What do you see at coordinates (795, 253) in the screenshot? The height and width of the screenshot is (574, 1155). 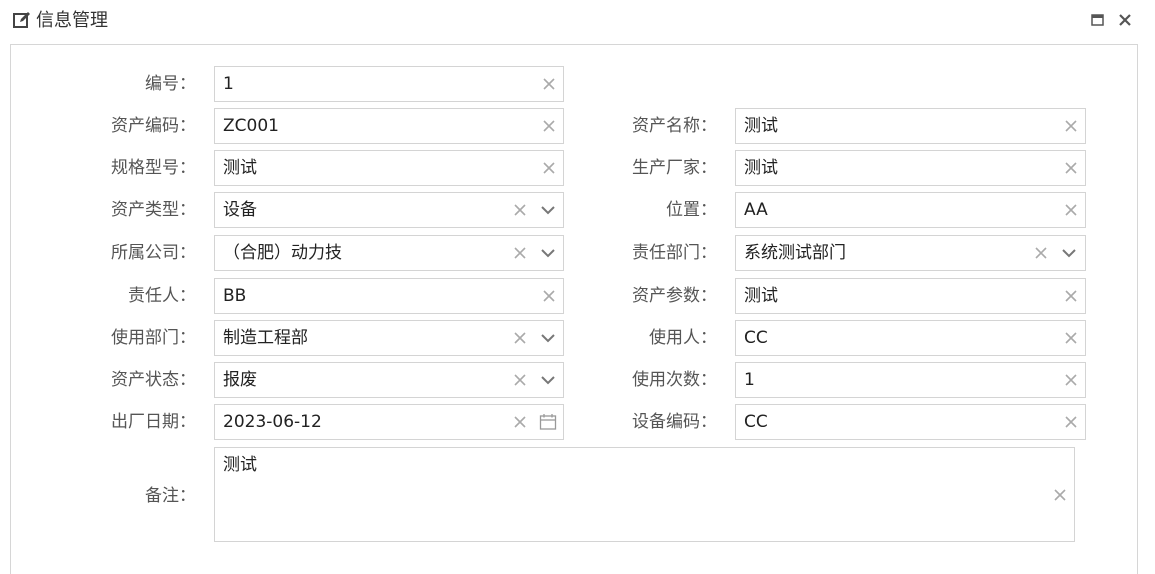 I see `responsible-dept-value: 系统测试部门` at bounding box center [795, 253].